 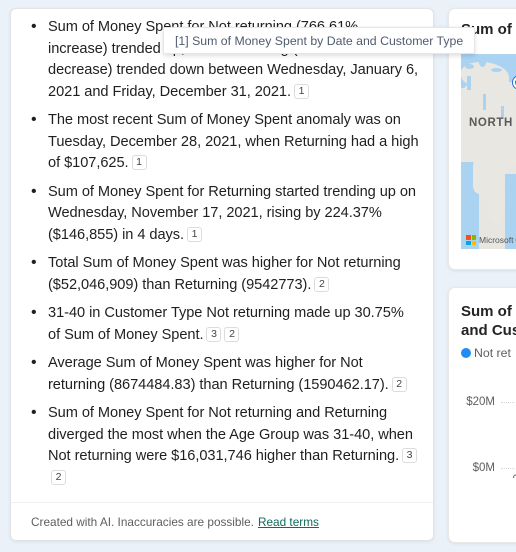 What do you see at coordinates (488, 330) in the screenshot?
I see `chart-title-line2: and Cus` at bounding box center [488, 330].